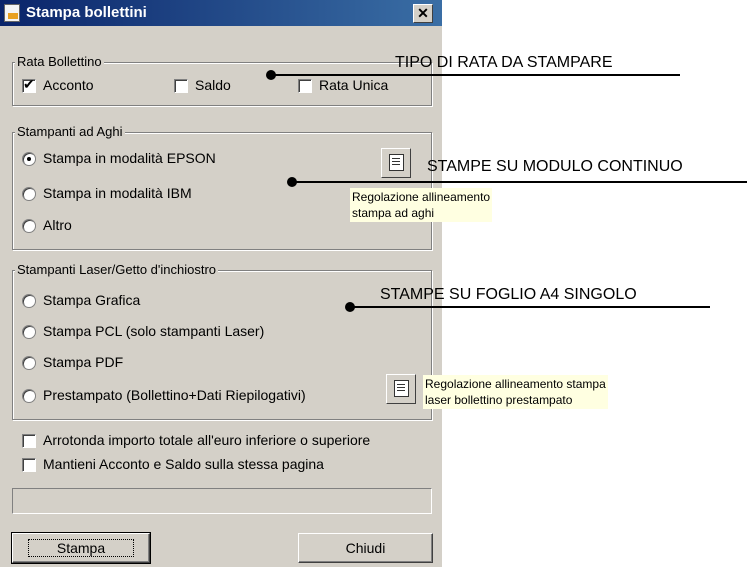 This screenshot has width=747, height=567. I want to click on progress-bar, so click(222, 501).